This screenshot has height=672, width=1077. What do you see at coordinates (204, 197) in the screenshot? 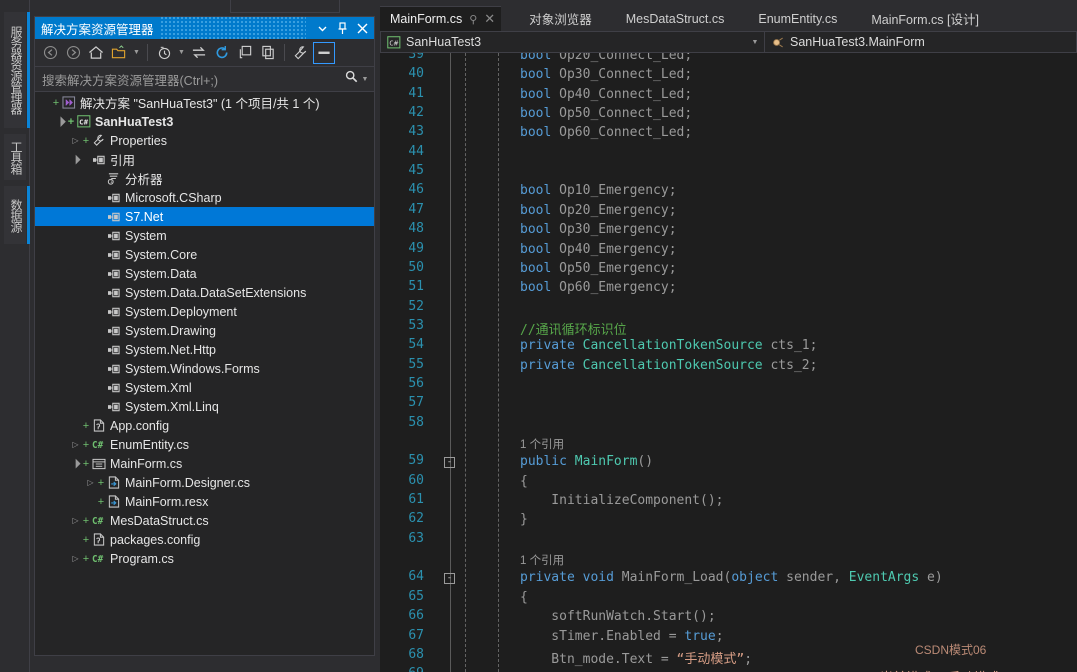
I see `tree-item: Microsoft.CSharp` at bounding box center [204, 197].